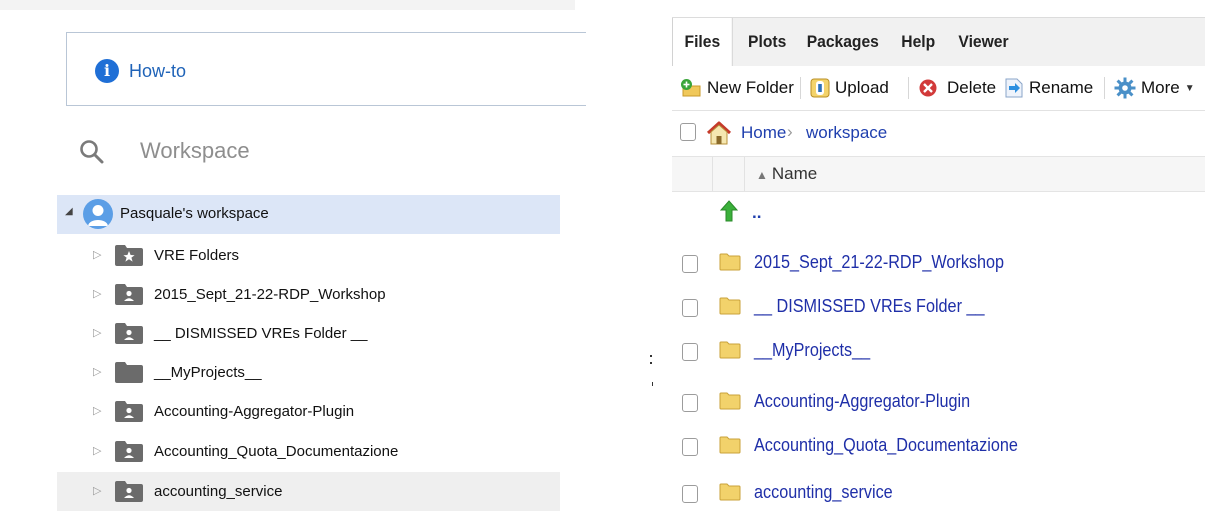  What do you see at coordinates (983, 42) in the screenshot?
I see `tab-viewer: Viewer` at bounding box center [983, 42].